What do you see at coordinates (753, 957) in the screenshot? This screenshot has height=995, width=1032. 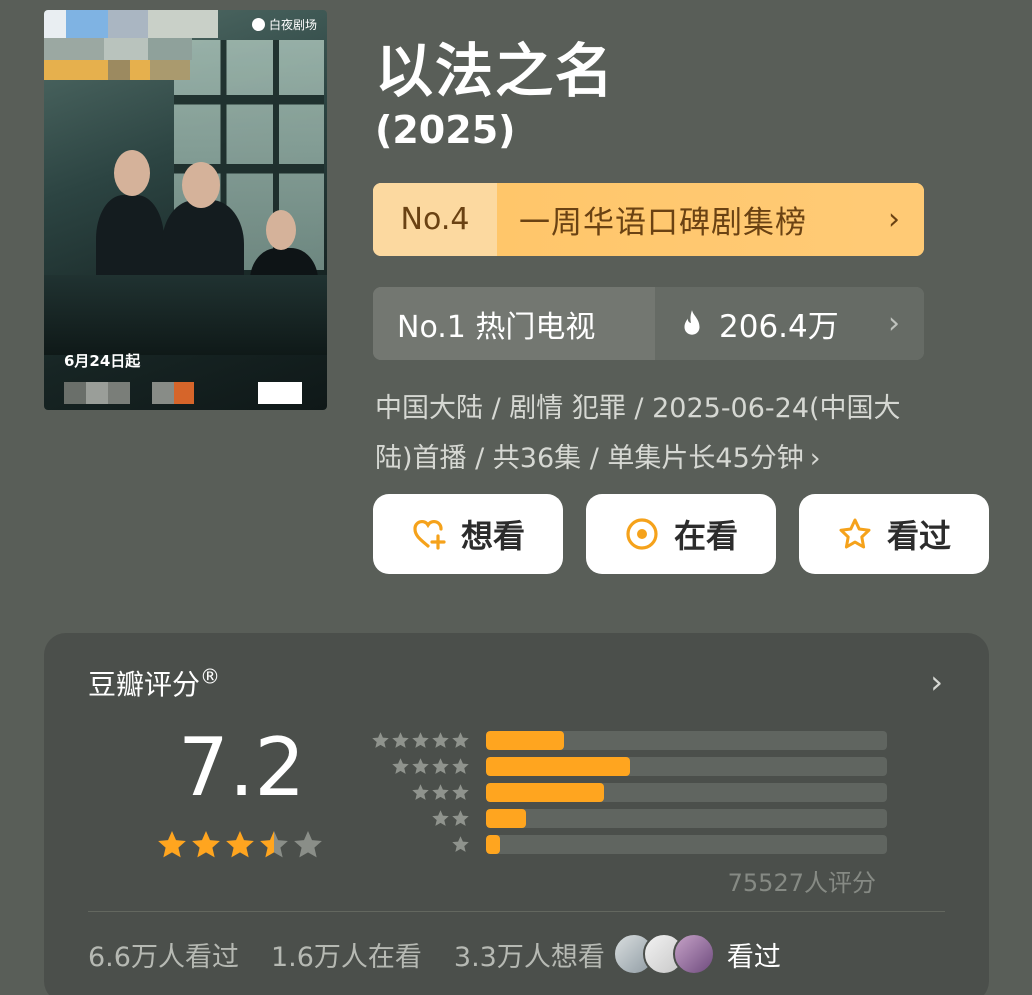 I see `friends-watched-label: 看过` at bounding box center [753, 957].